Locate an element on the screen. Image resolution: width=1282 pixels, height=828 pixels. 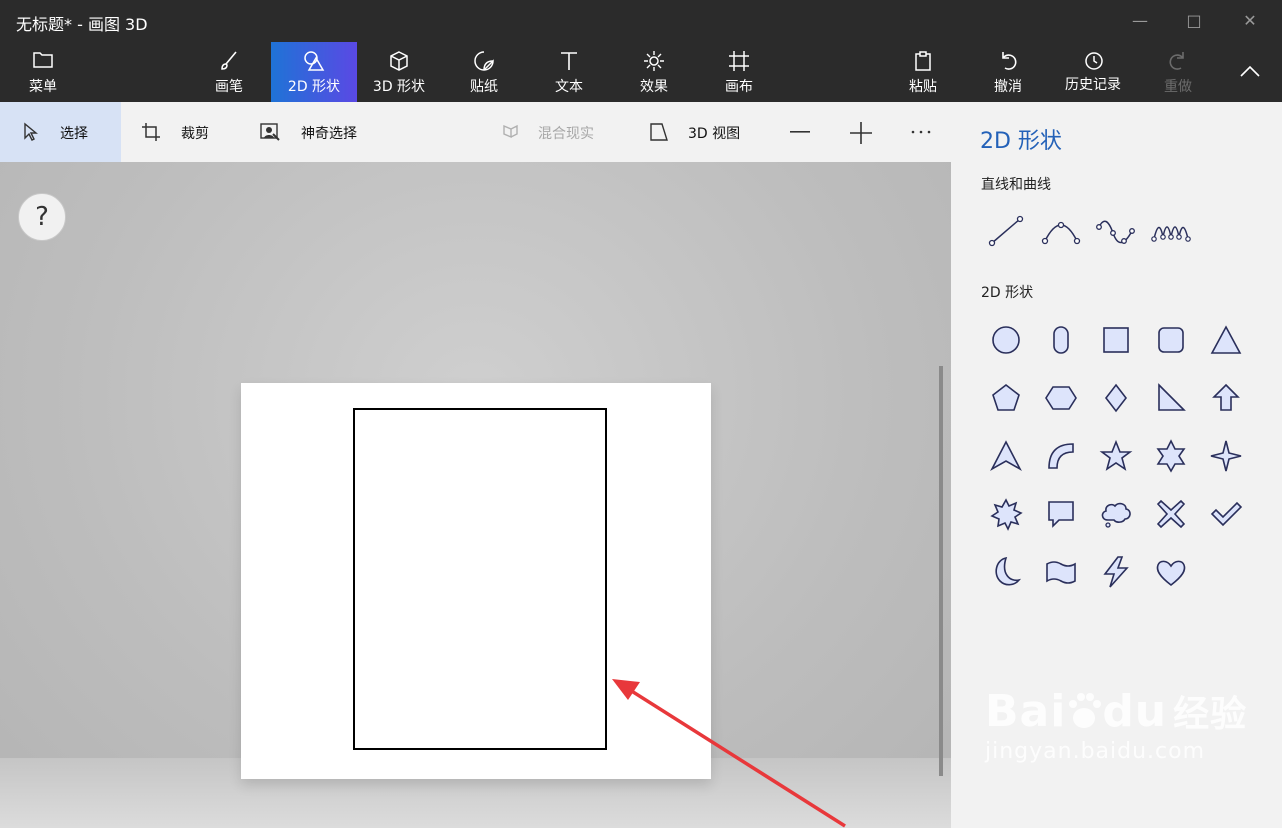
baidu-watermark: Bai du 经验 jingyan.baidu.com is located at coordinates (1116, 724).